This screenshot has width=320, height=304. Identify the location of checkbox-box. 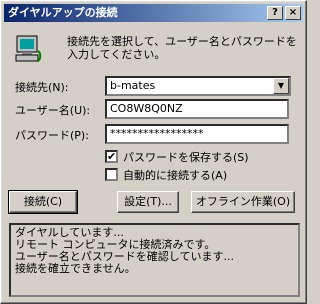
(111, 174).